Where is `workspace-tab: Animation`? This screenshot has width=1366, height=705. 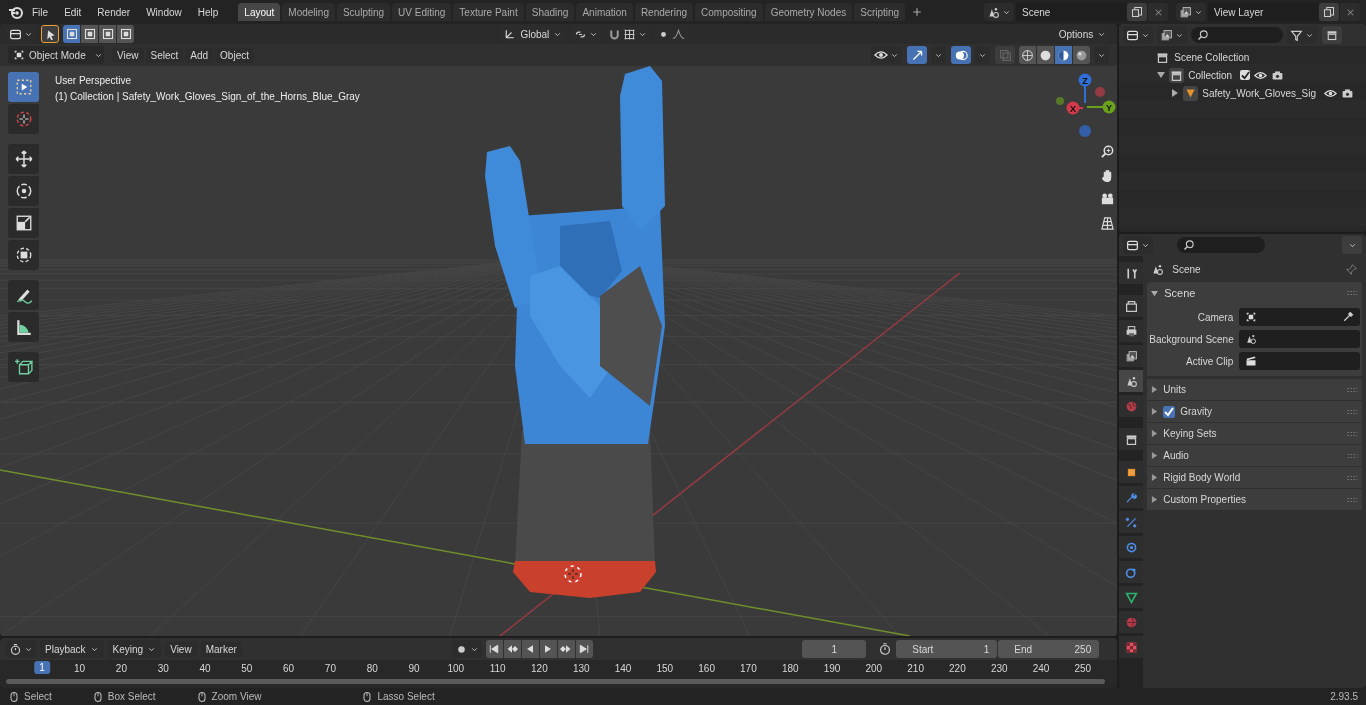
workspace-tab: Animation is located at coordinates (604, 12).